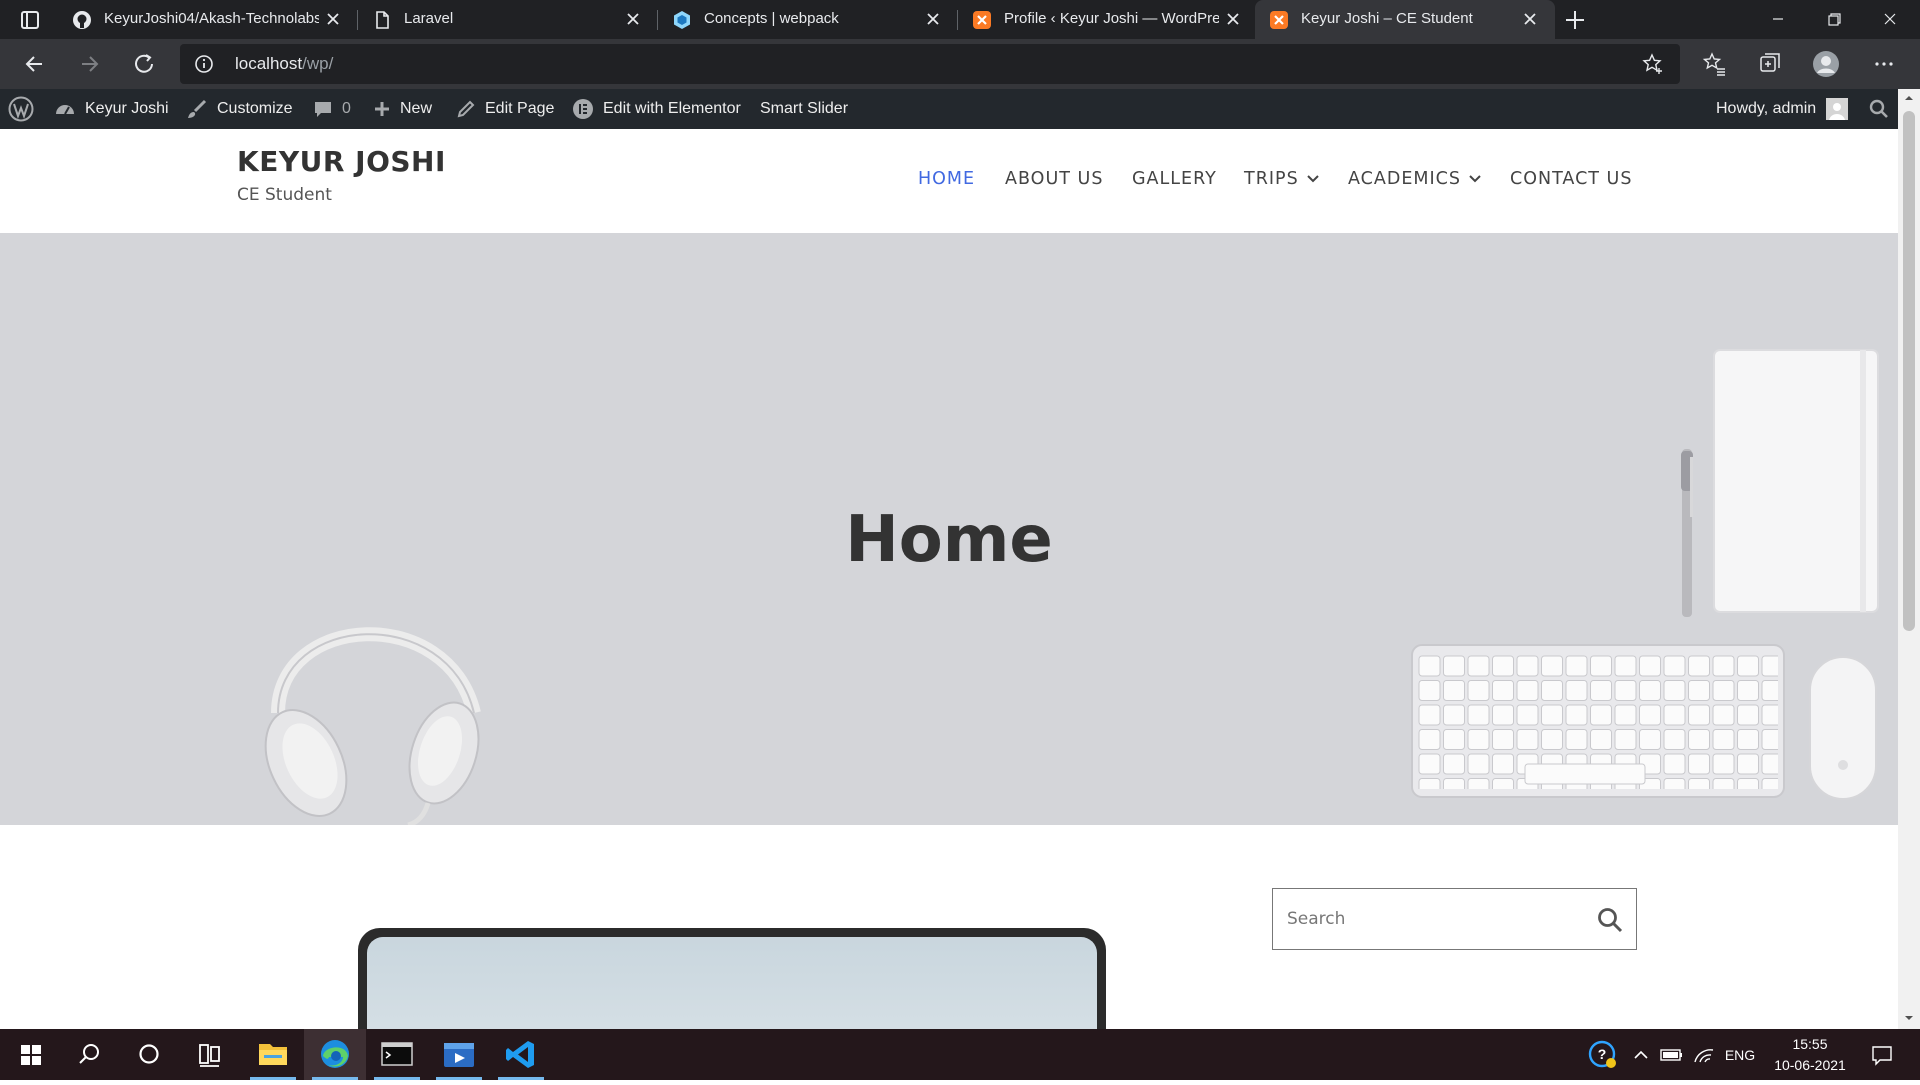  What do you see at coordinates (341, 161) in the screenshot?
I see `site-title: KEYUR JOSHI` at bounding box center [341, 161].